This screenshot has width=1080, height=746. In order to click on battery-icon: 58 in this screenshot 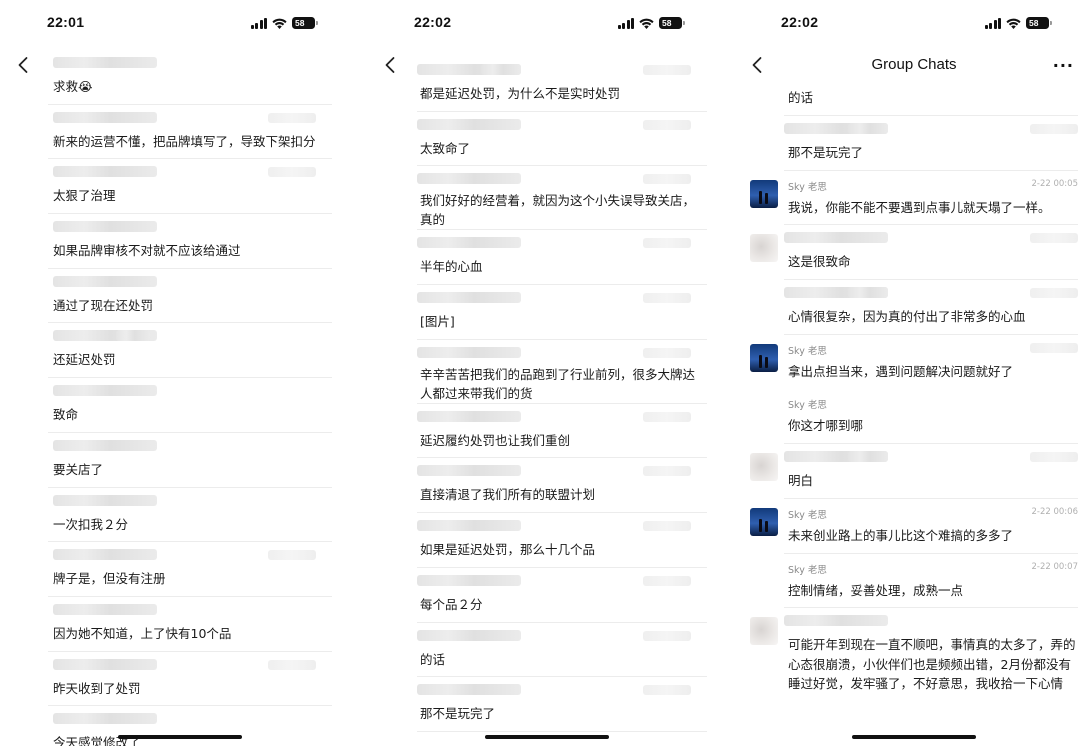, I will do `click(1039, 23)`.